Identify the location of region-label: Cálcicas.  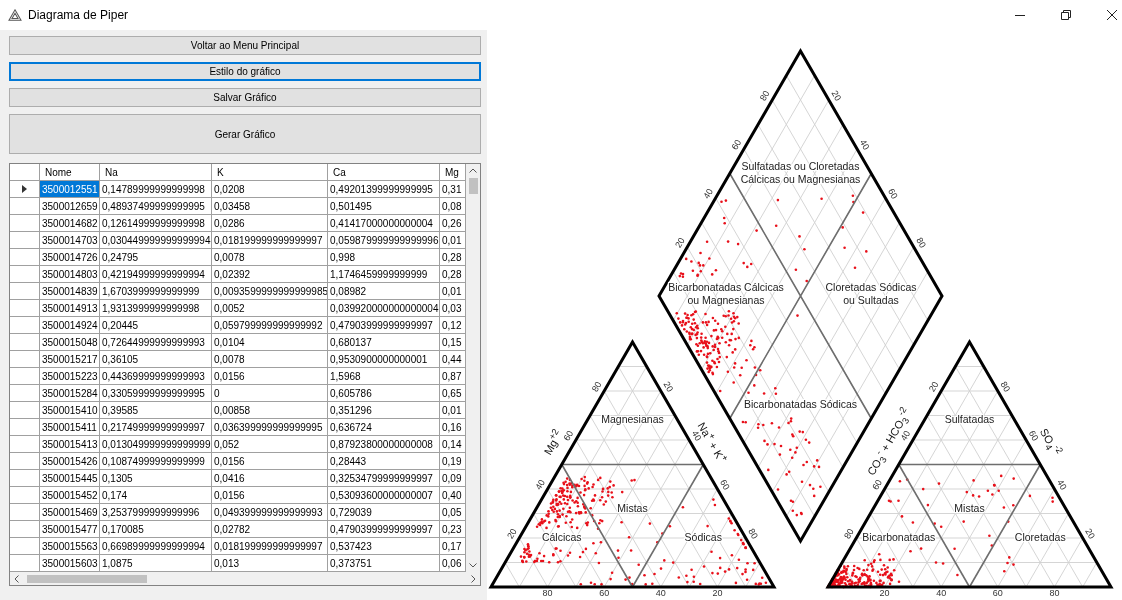
(561, 536).